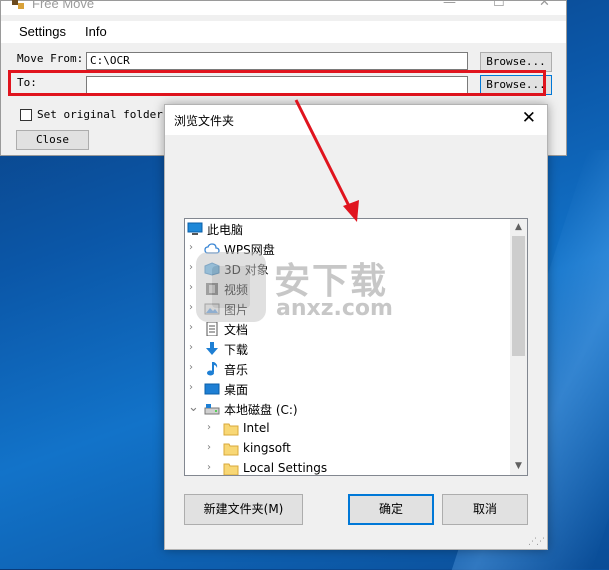 This screenshot has width=609, height=570. What do you see at coordinates (26, 115) in the screenshot?
I see `set-original-checkbox` at bounding box center [26, 115].